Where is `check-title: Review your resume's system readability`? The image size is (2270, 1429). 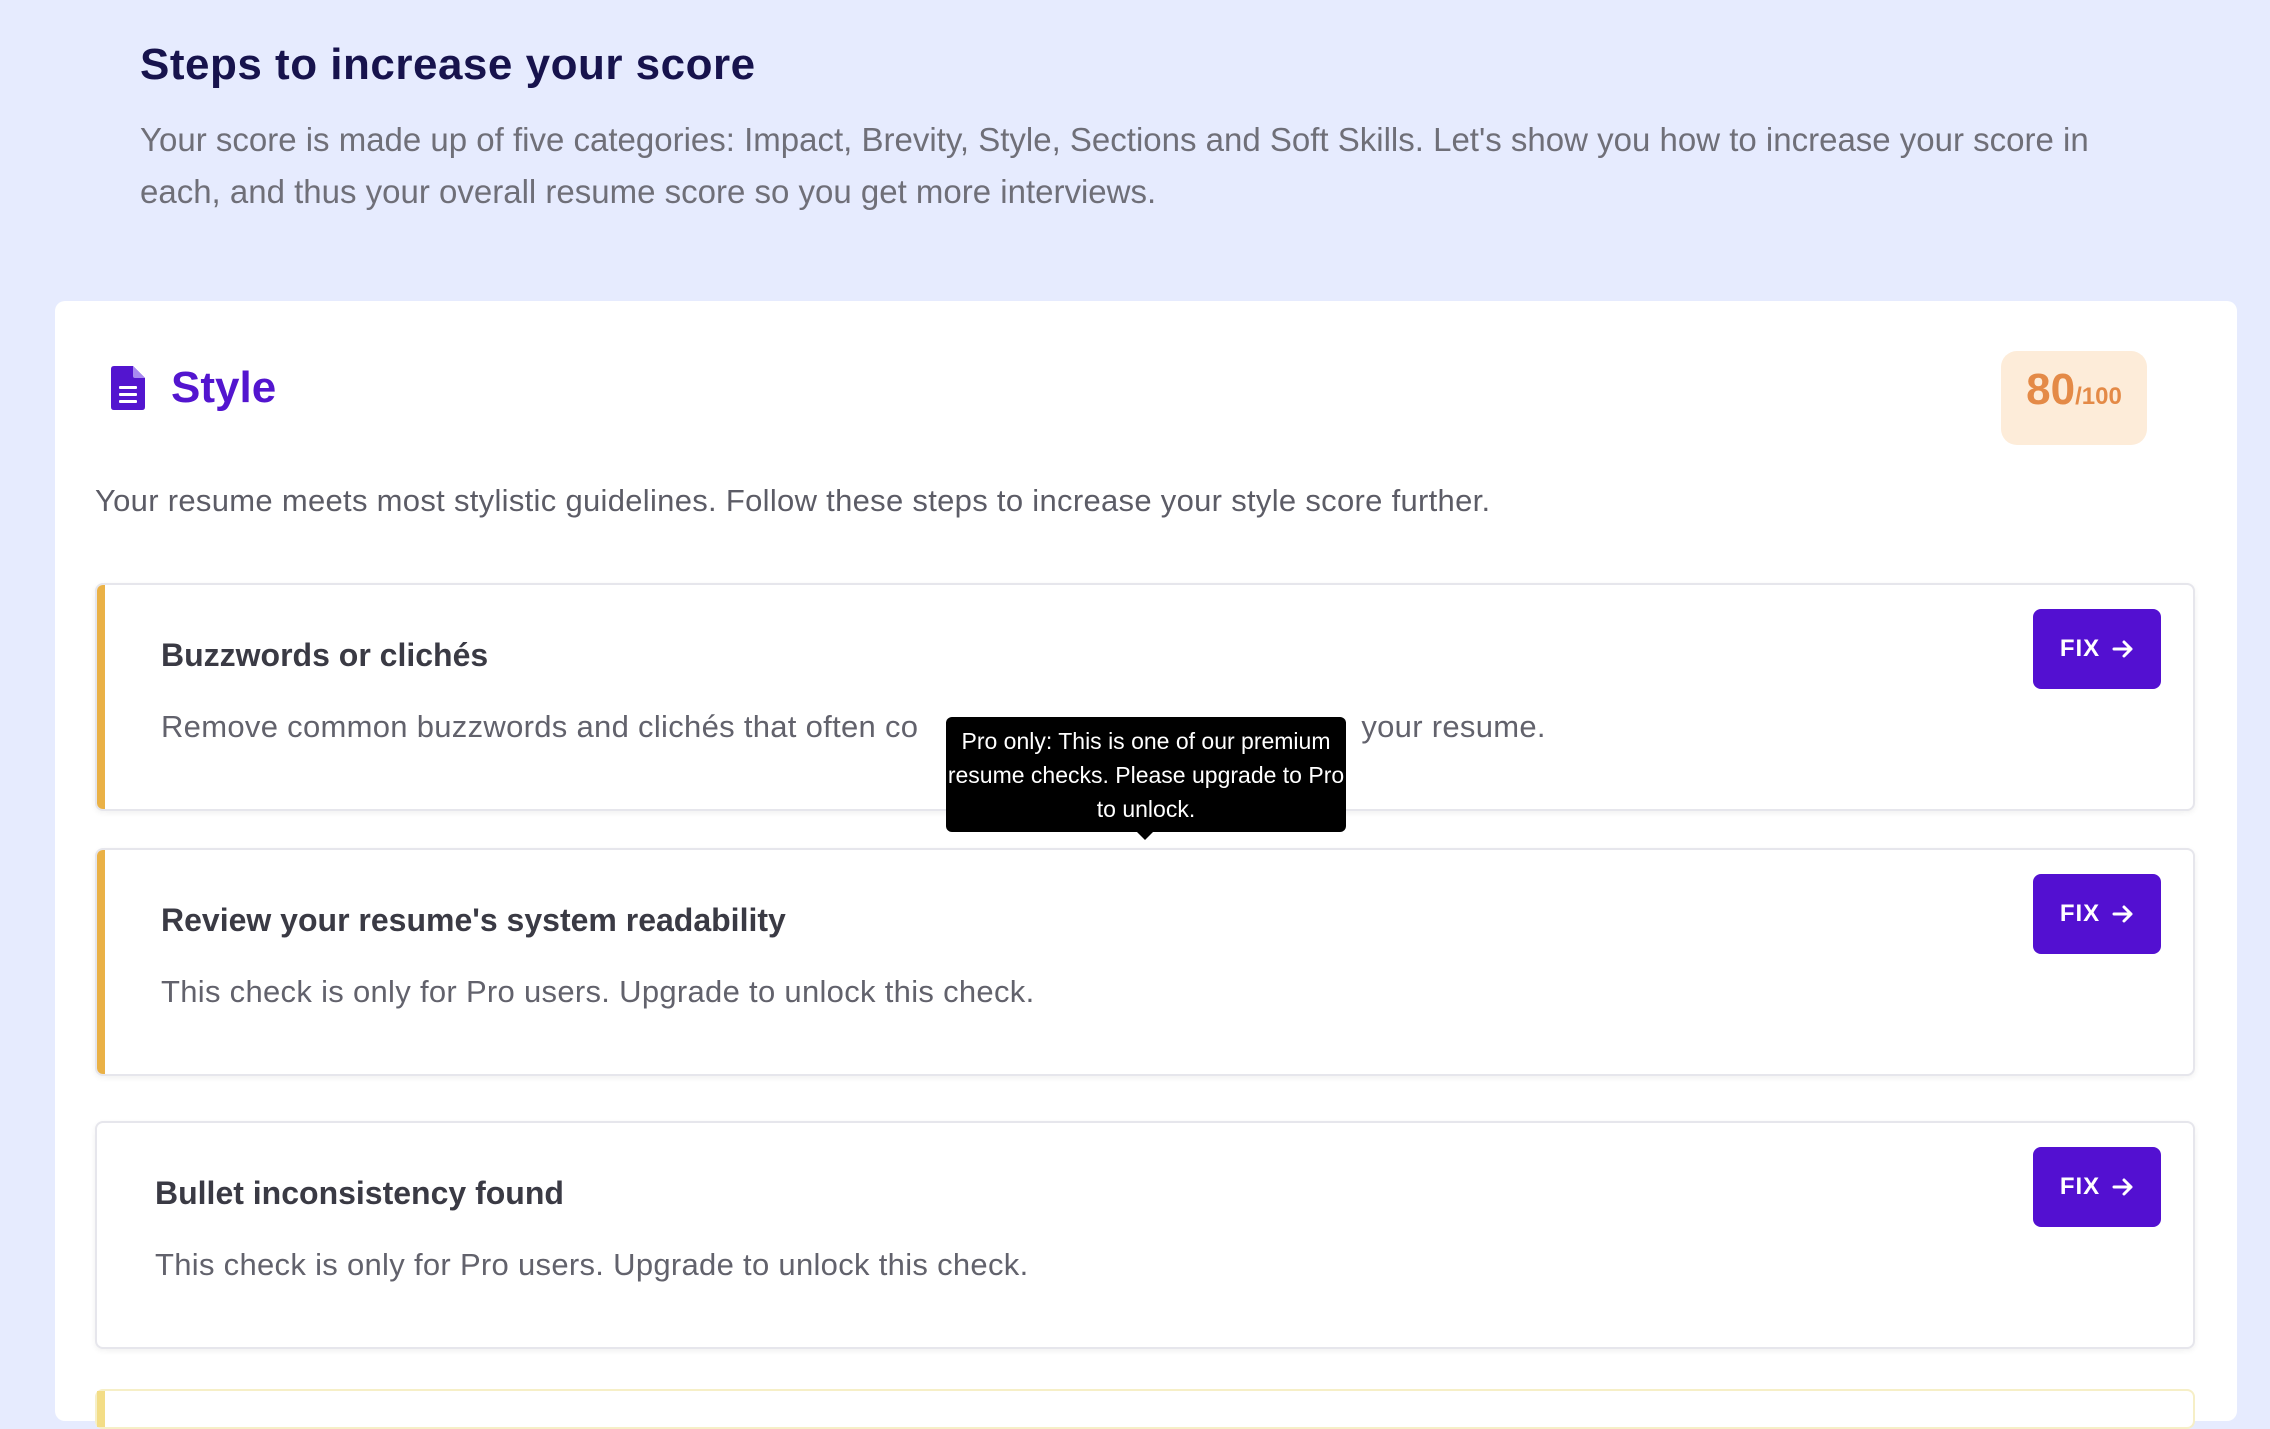
check-title: Review your resume's system readability is located at coordinates (473, 920).